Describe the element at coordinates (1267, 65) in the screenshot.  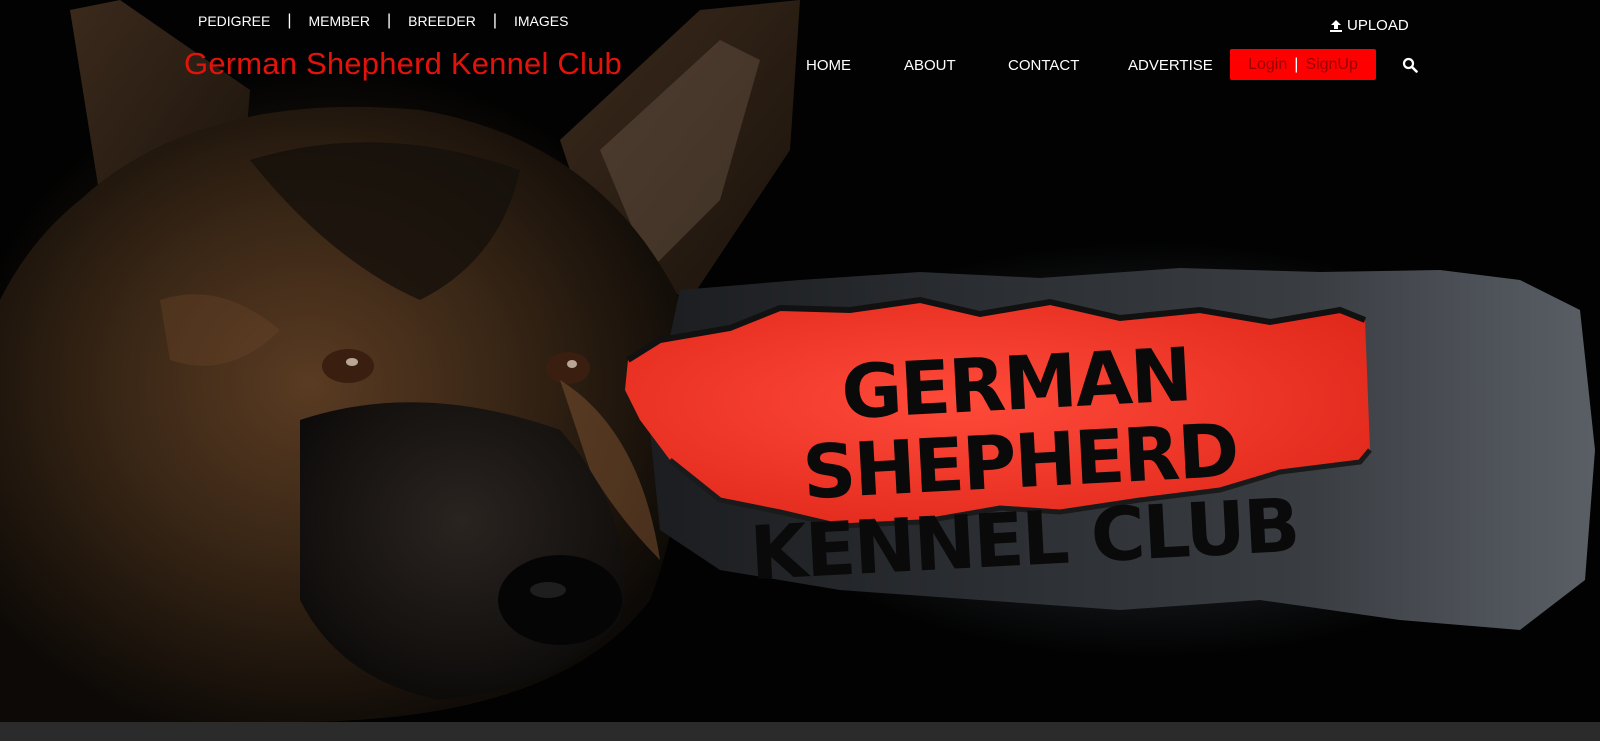
I see `login-link: Login` at that location.